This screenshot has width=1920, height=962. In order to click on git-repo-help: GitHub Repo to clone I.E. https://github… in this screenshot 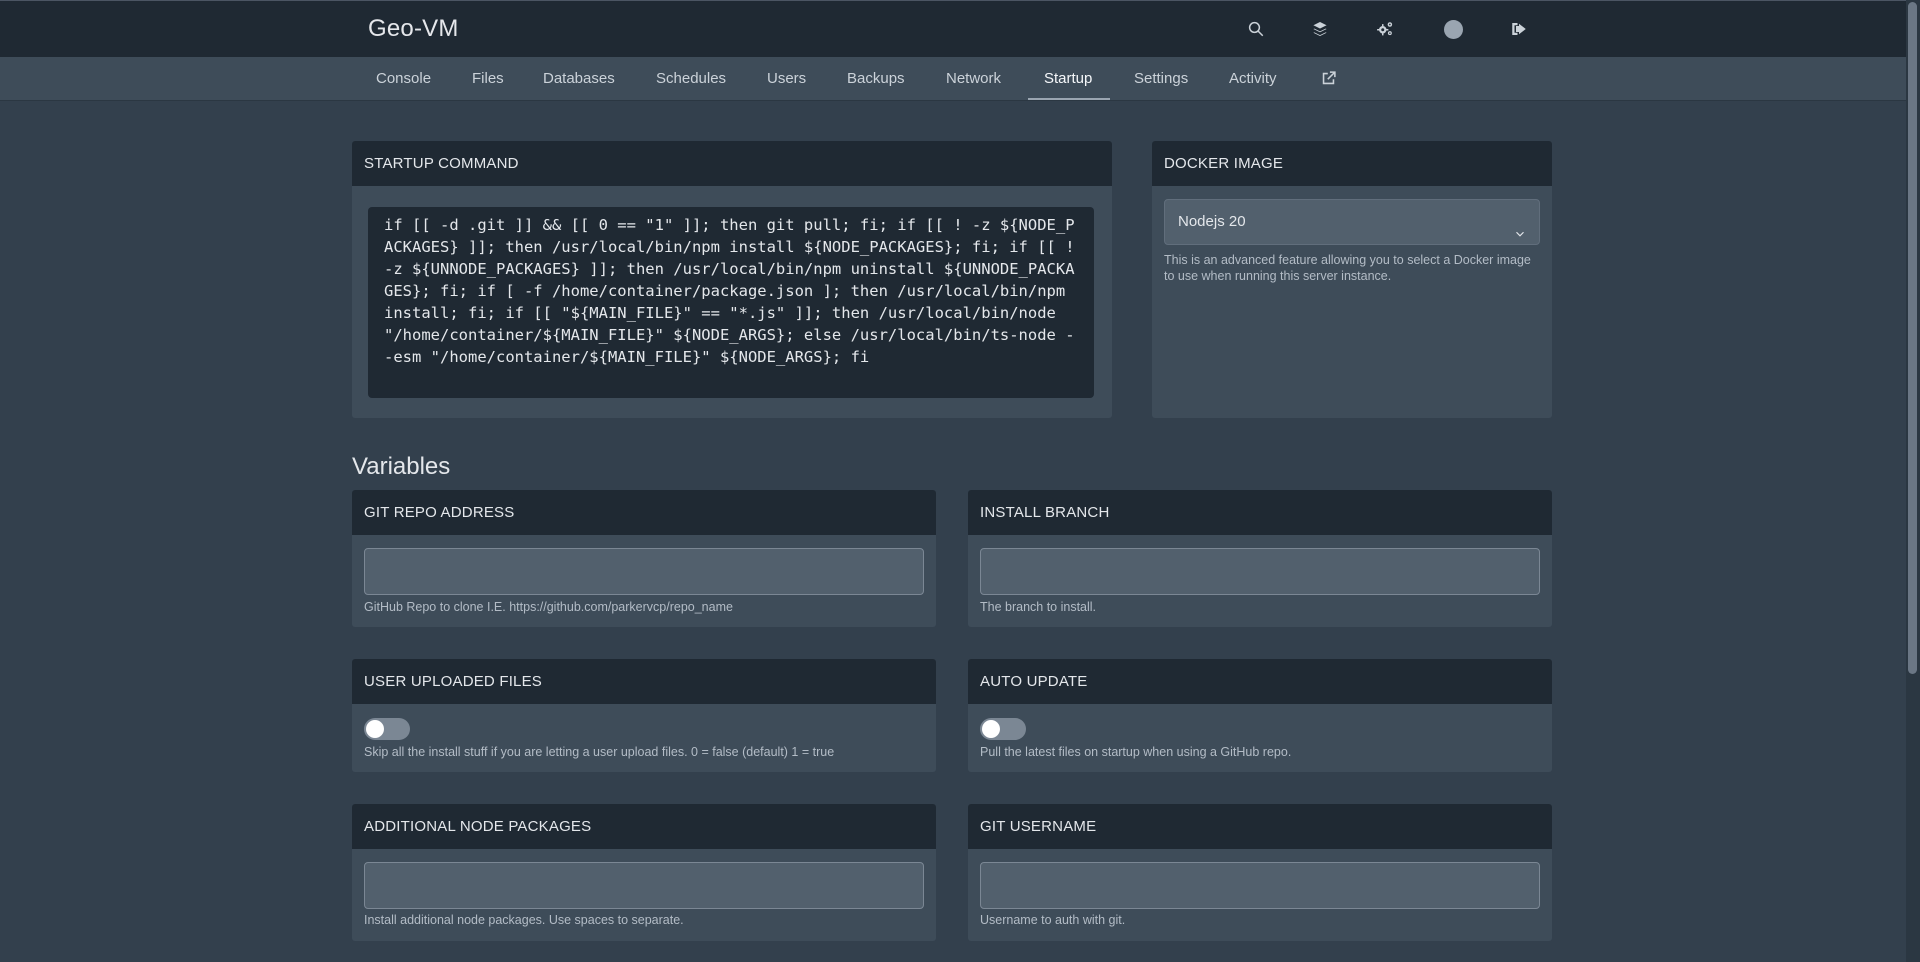, I will do `click(548, 607)`.